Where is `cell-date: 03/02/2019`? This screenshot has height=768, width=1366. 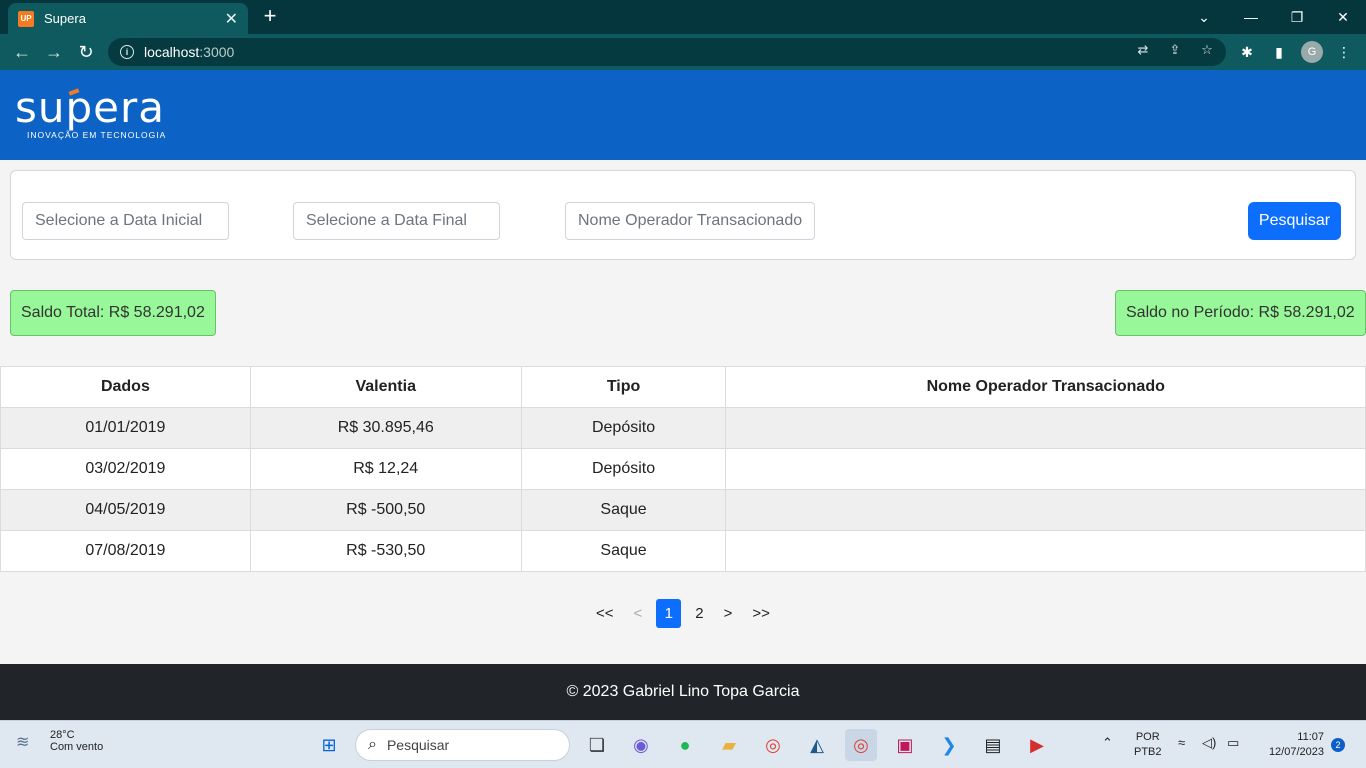
cell-date: 03/02/2019 is located at coordinates (125, 469).